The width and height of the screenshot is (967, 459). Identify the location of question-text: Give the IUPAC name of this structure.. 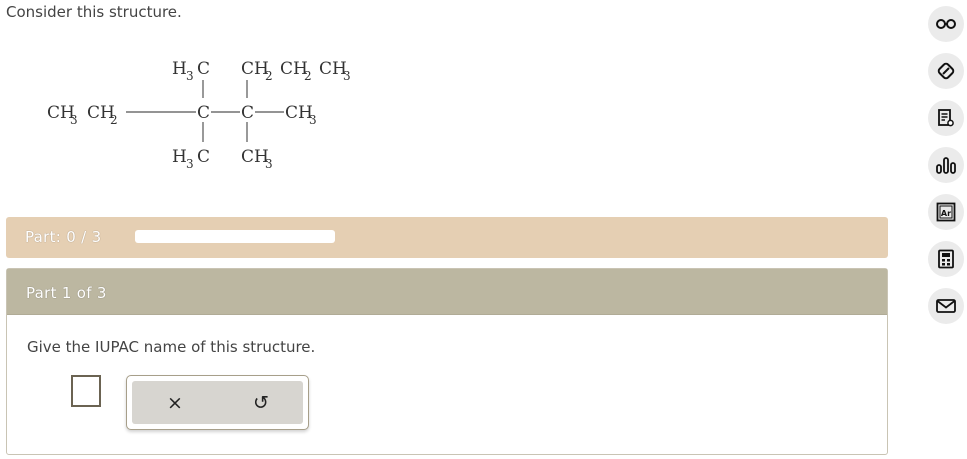
(171, 347).